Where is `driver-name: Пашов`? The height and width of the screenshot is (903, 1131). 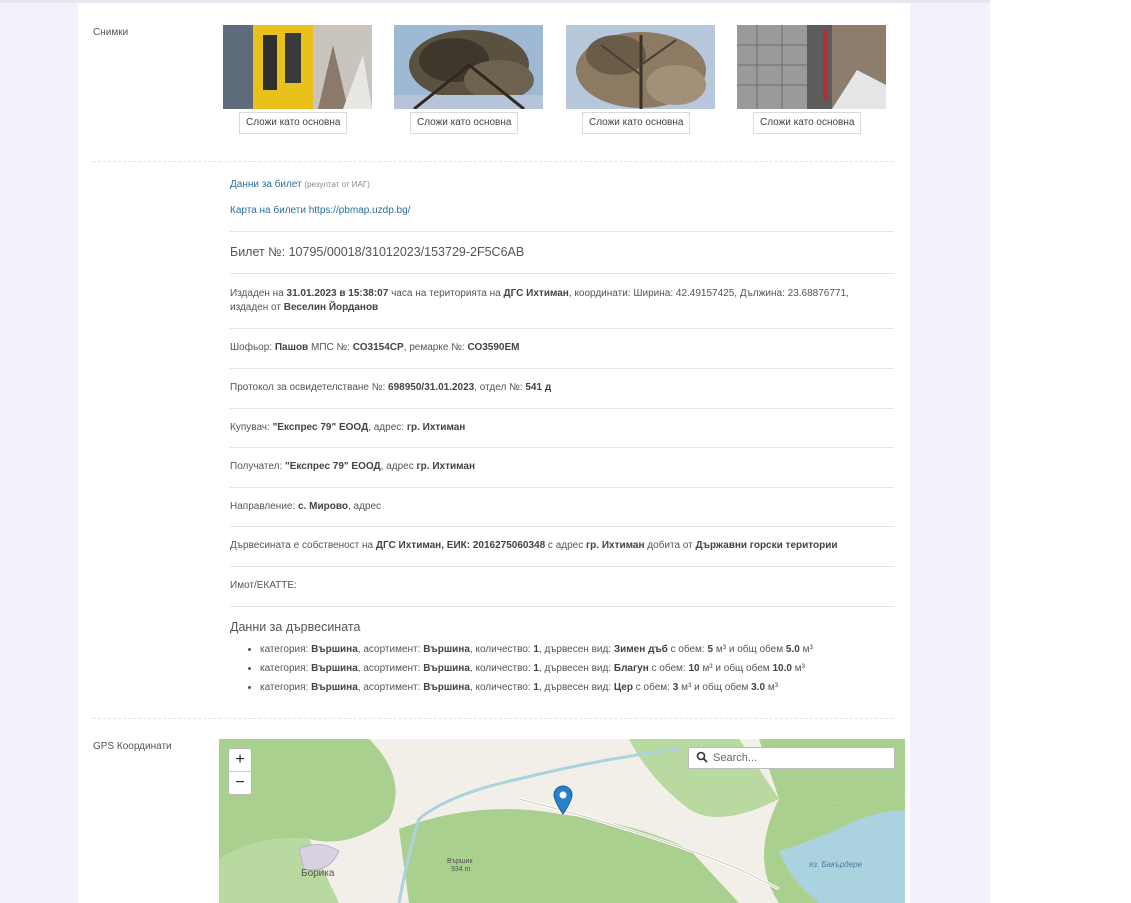
driver-name: Пашов is located at coordinates (291, 347).